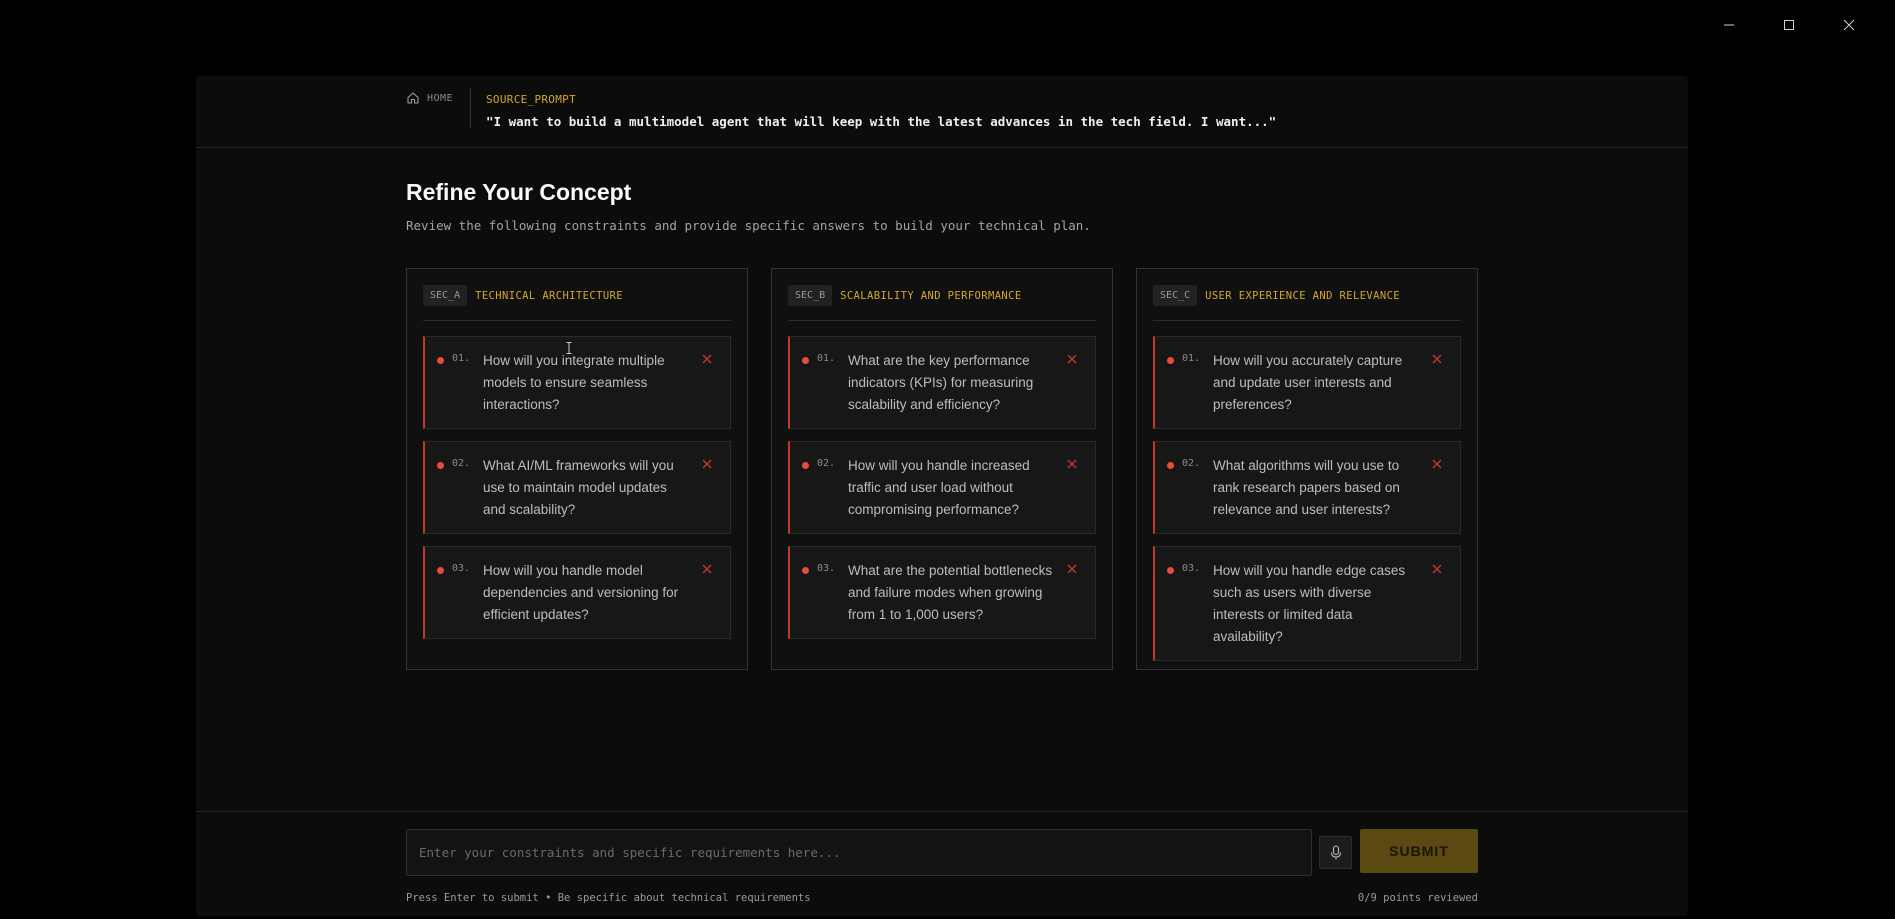 The image size is (1895, 919). Describe the element at coordinates (810, 295) in the screenshot. I see `section-tag: SEC_B` at that location.